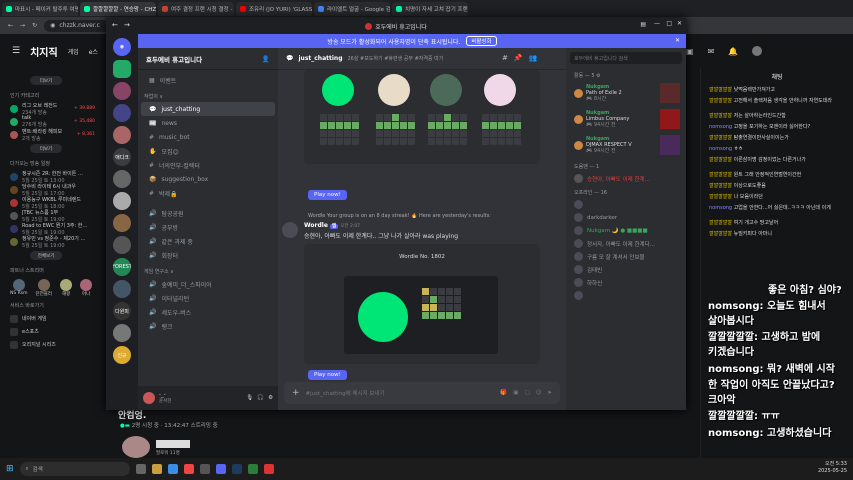 The height and width of the screenshot is (480, 853). What do you see at coordinates (505, 58) in the screenshot?
I see `threads-icon: #` at bounding box center [505, 58].